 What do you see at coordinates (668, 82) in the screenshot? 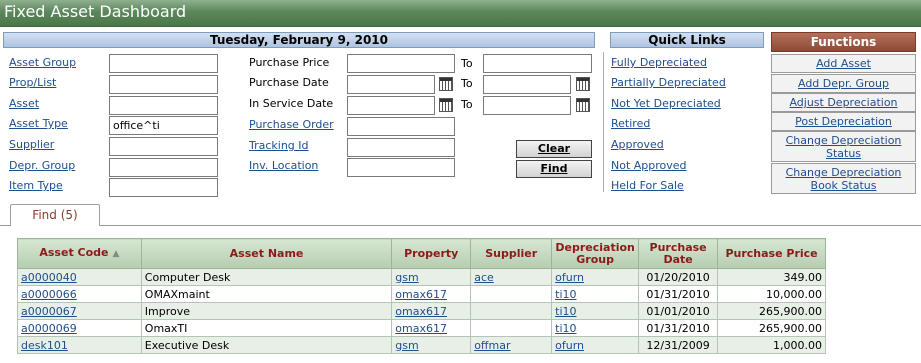
I see `quick-link-partially-depreciated: Partially Depreciated` at bounding box center [668, 82].